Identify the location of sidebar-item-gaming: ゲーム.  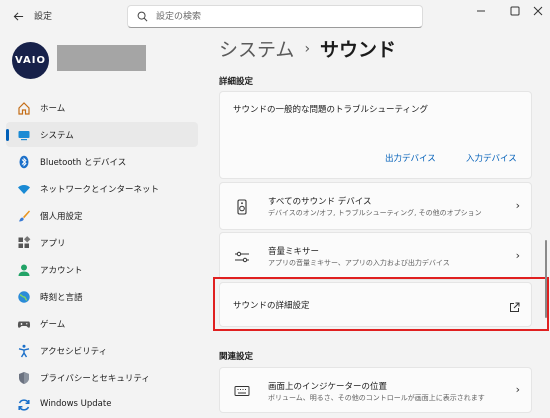
(102, 323).